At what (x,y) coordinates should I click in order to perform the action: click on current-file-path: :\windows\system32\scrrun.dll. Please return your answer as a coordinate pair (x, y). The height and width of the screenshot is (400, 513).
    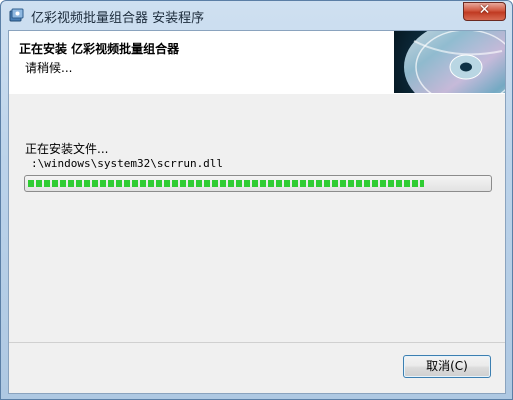
    Looking at the image, I should click on (127, 163).